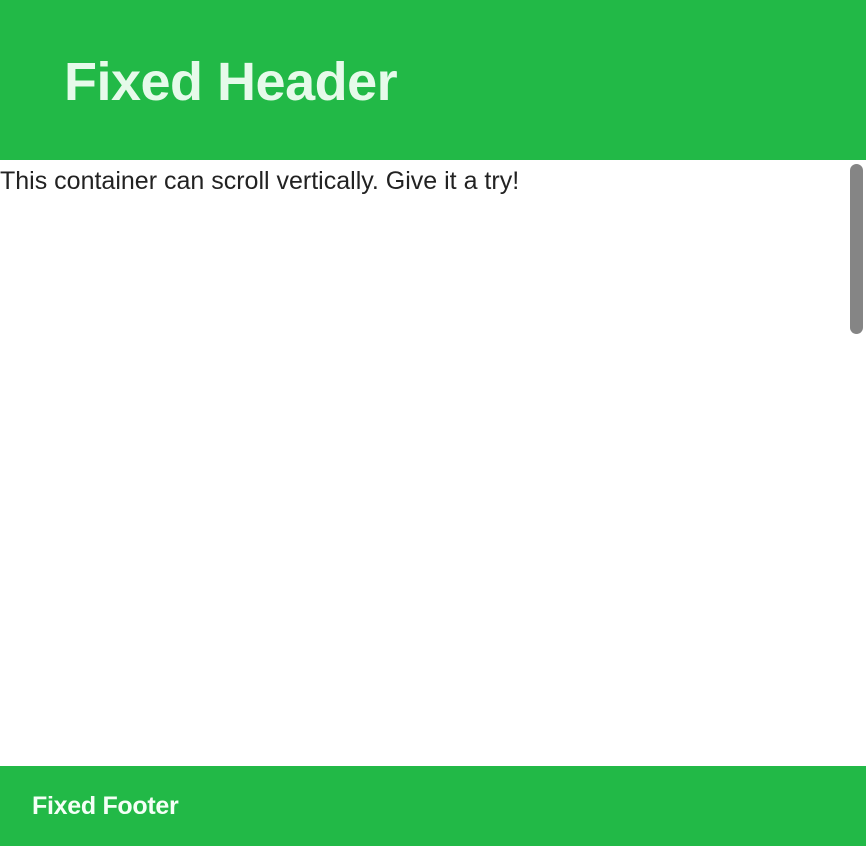 Image resolution: width=866 pixels, height=846 pixels. Describe the element at coordinates (855, 463) in the screenshot. I see `vertical-scrollbar` at that location.